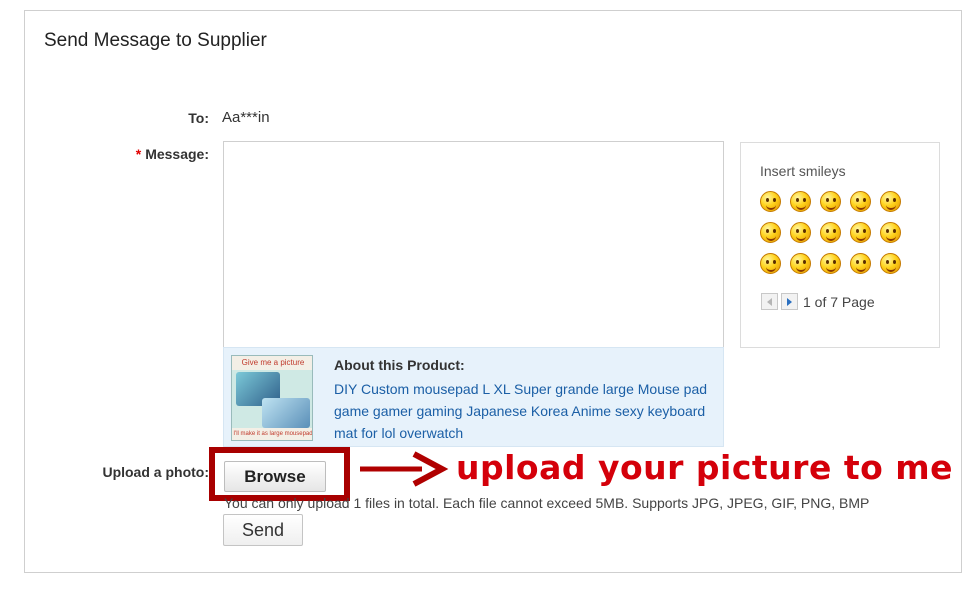 This screenshot has height=590, width=972. I want to click on annotation-text: upload your picture to me, so click(705, 467).